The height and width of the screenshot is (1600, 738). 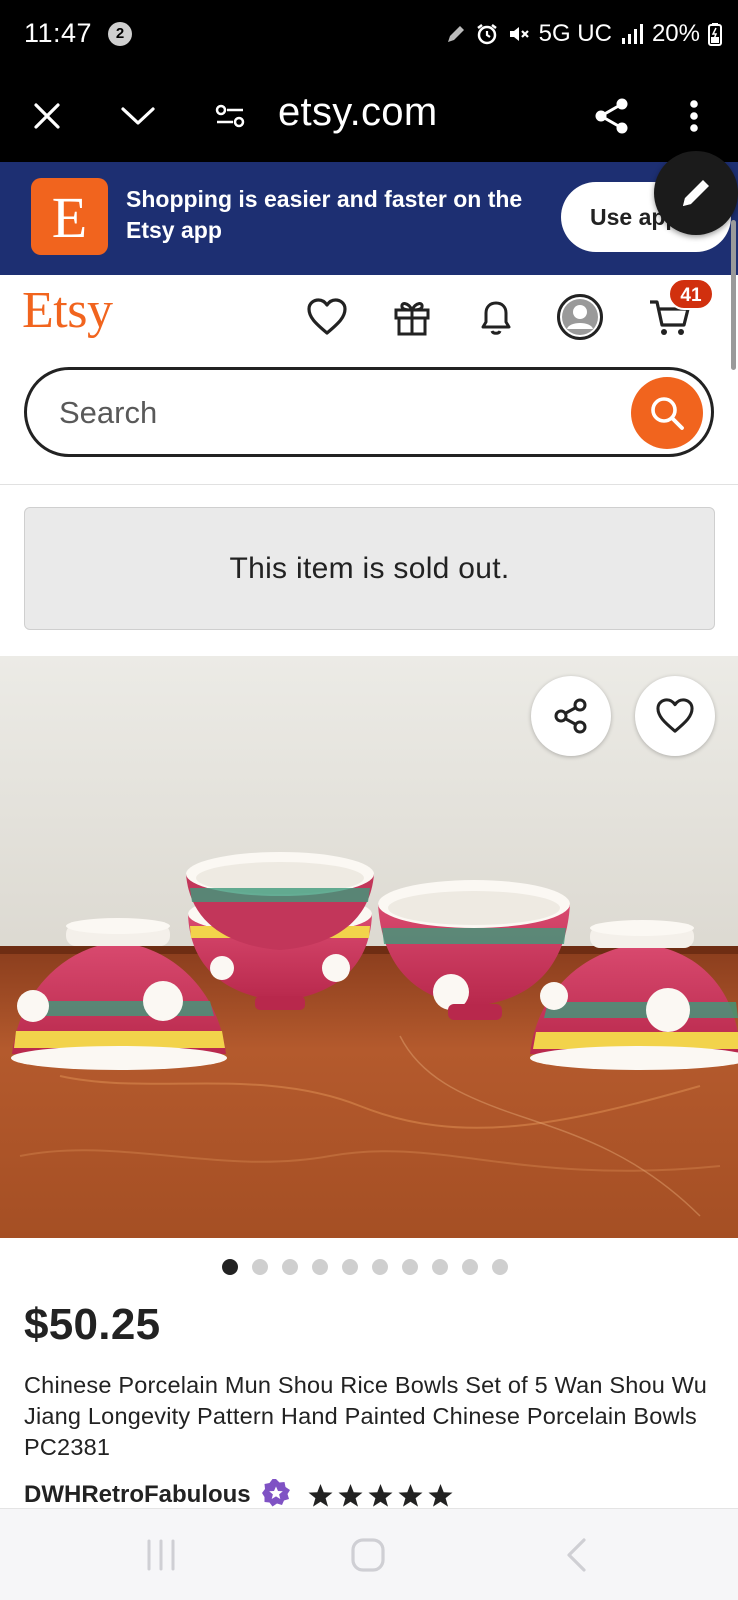 I want to click on recent-apps-button, so click(x=161, y=1555).